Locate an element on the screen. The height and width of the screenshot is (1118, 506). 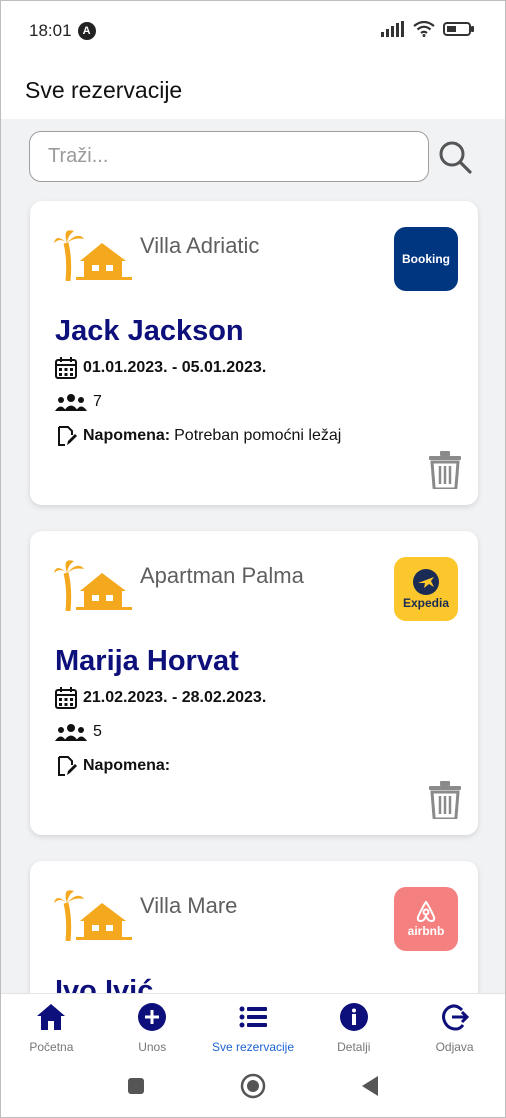
search-bar is located at coordinates (254, 157).